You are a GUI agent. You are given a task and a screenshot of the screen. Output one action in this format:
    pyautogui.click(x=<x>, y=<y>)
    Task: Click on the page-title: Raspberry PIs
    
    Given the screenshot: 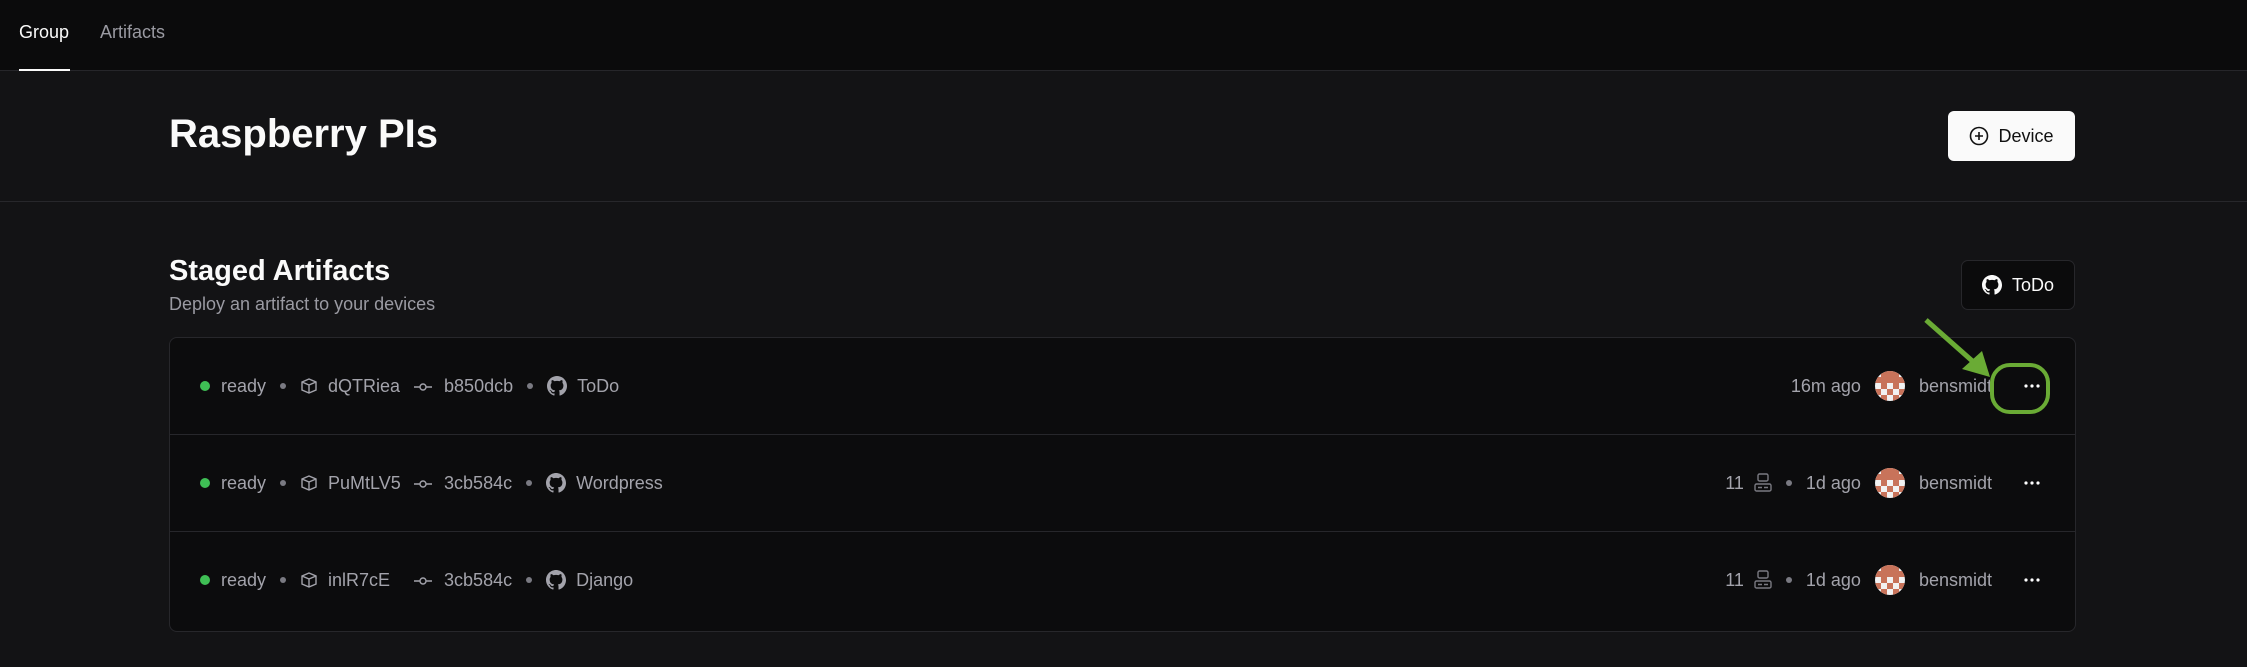 What is the action you would take?
    pyautogui.click(x=304, y=134)
    